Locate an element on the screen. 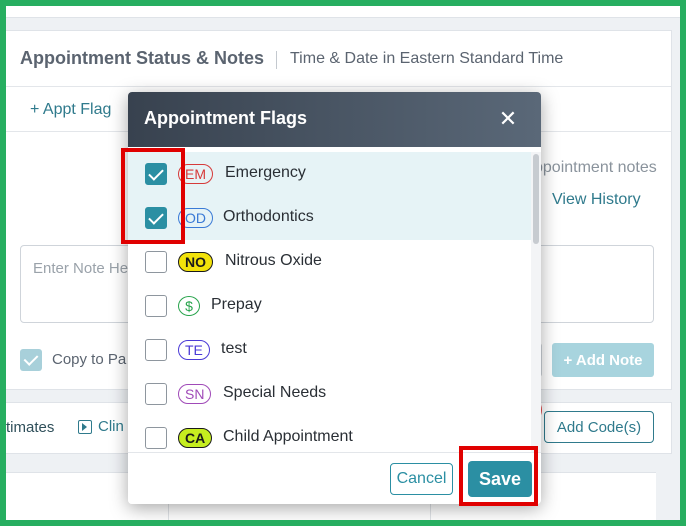 The height and width of the screenshot is (526, 686). flag-label: Orthodontics is located at coordinates (268, 216).